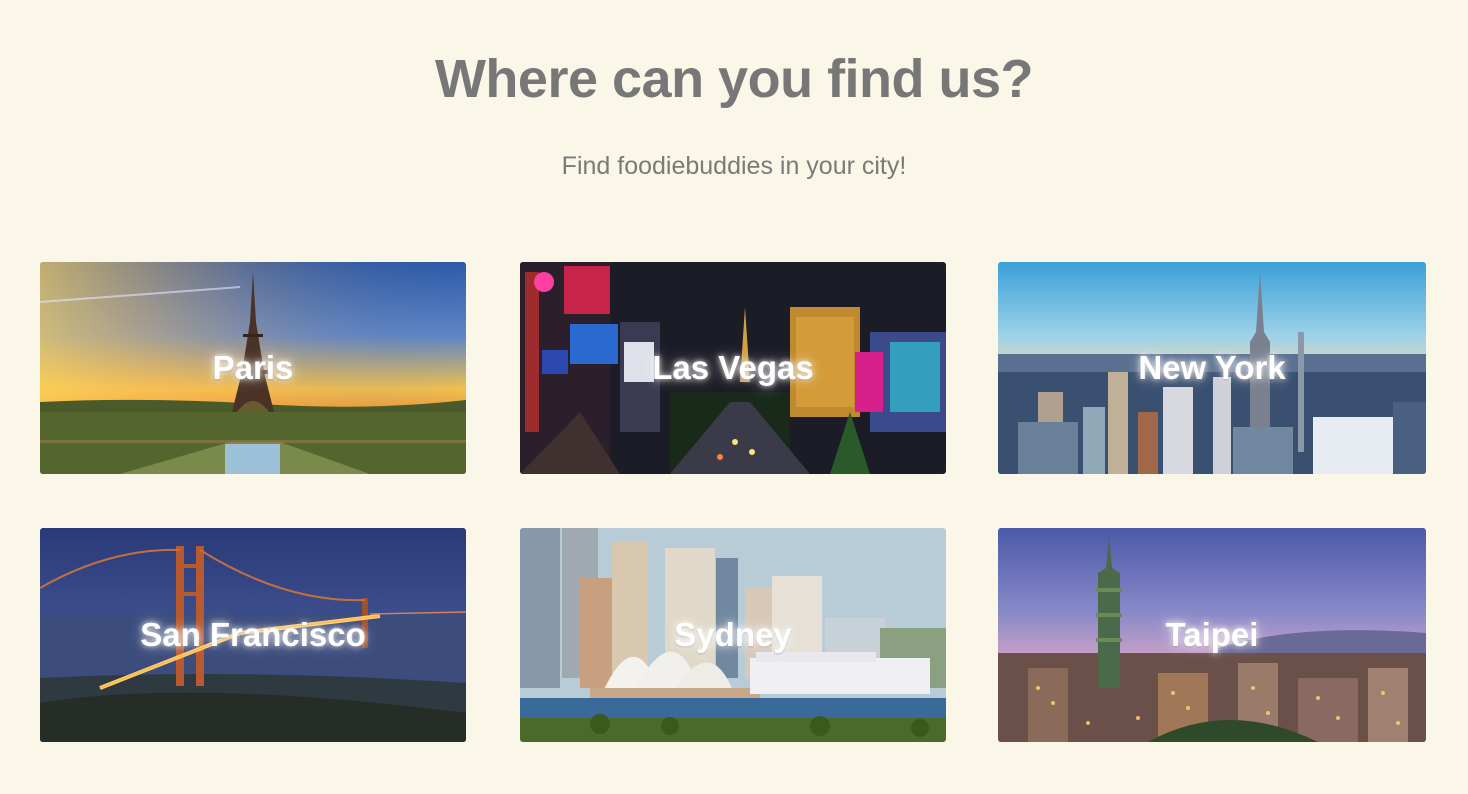 This screenshot has height=794, width=1468. I want to click on city-card-taipei: Taipei, so click(1212, 635).